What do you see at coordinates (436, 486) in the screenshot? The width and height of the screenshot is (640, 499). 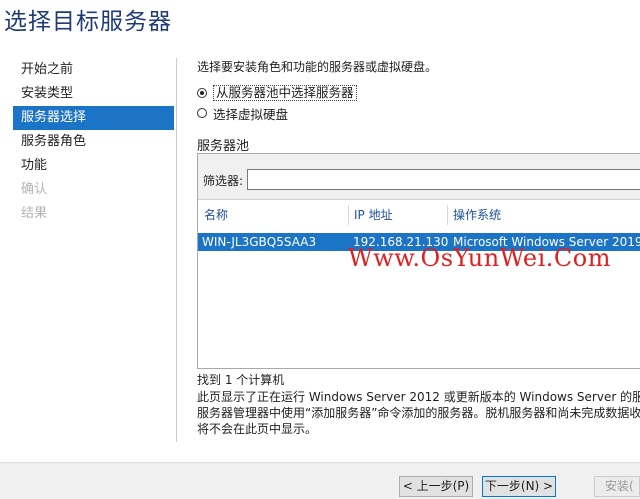 I see `previous-button: < 上一步(P)` at bounding box center [436, 486].